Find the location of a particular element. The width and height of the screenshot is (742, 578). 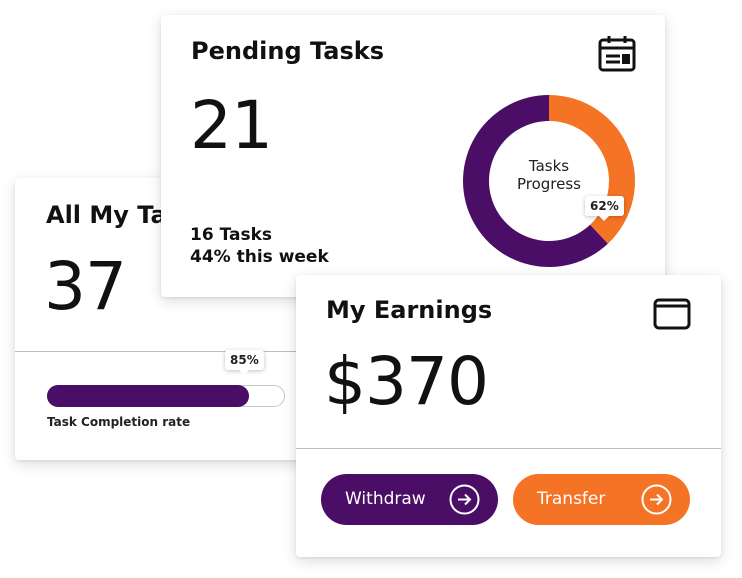

card-title: Pending Tasks is located at coordinates (287, 51).